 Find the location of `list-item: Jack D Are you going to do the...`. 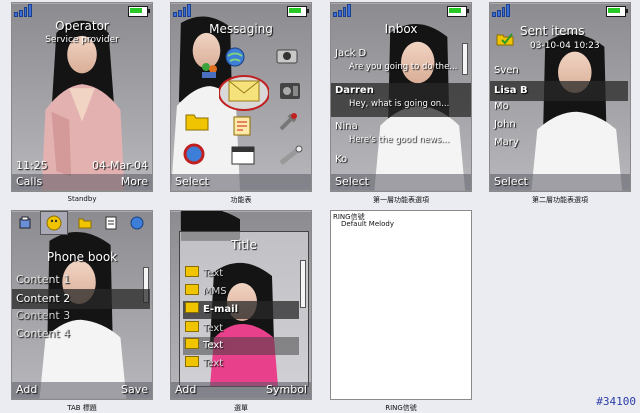

list-item: Jack D Are you going to do the... is located at coordinates (401, 63).